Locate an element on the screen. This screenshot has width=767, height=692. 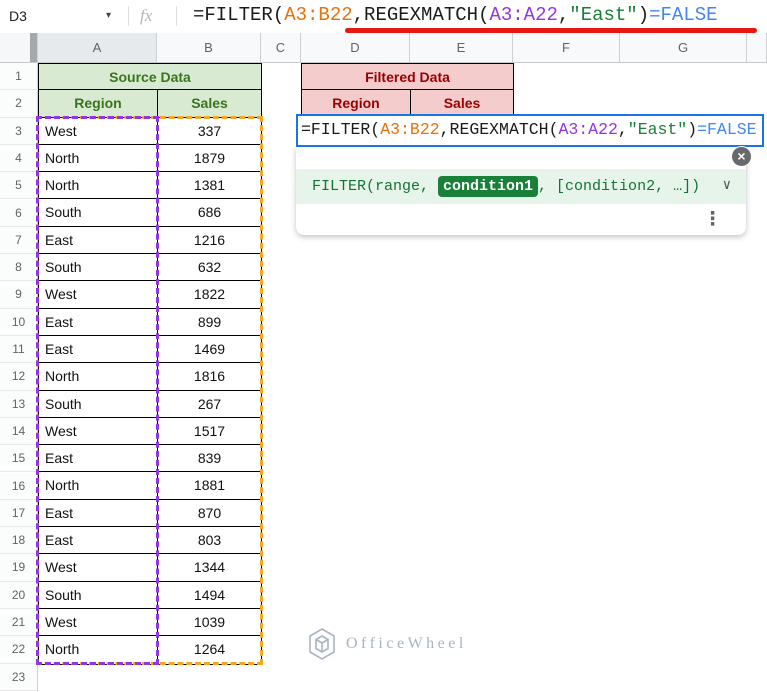
row-header-22: 22 is located at coordinates (19, 650).